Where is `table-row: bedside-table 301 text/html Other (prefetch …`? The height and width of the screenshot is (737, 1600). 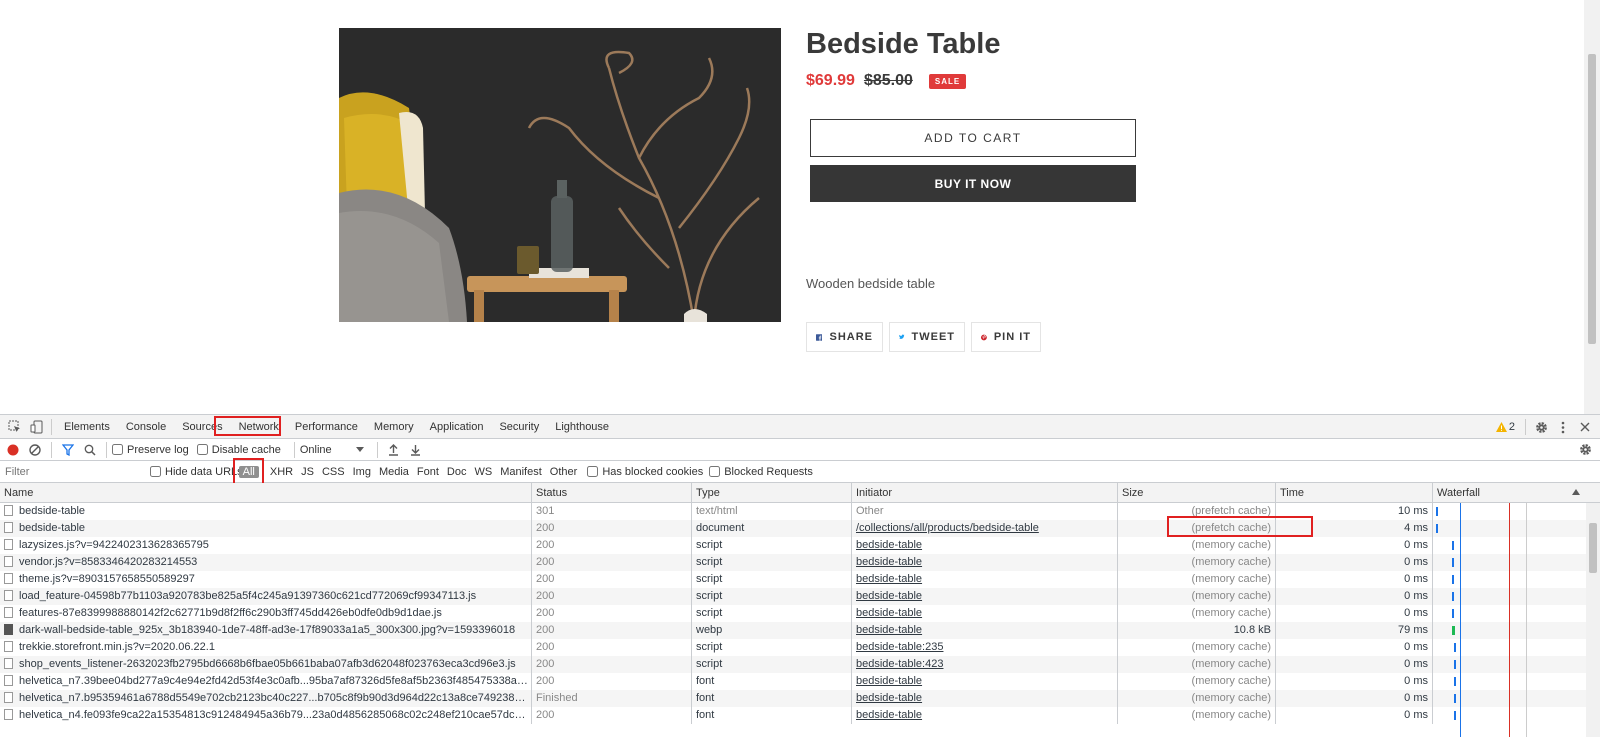
table-row: bedside-table 301 text/html Other (prefetch … is located at coordinates (800, 511).